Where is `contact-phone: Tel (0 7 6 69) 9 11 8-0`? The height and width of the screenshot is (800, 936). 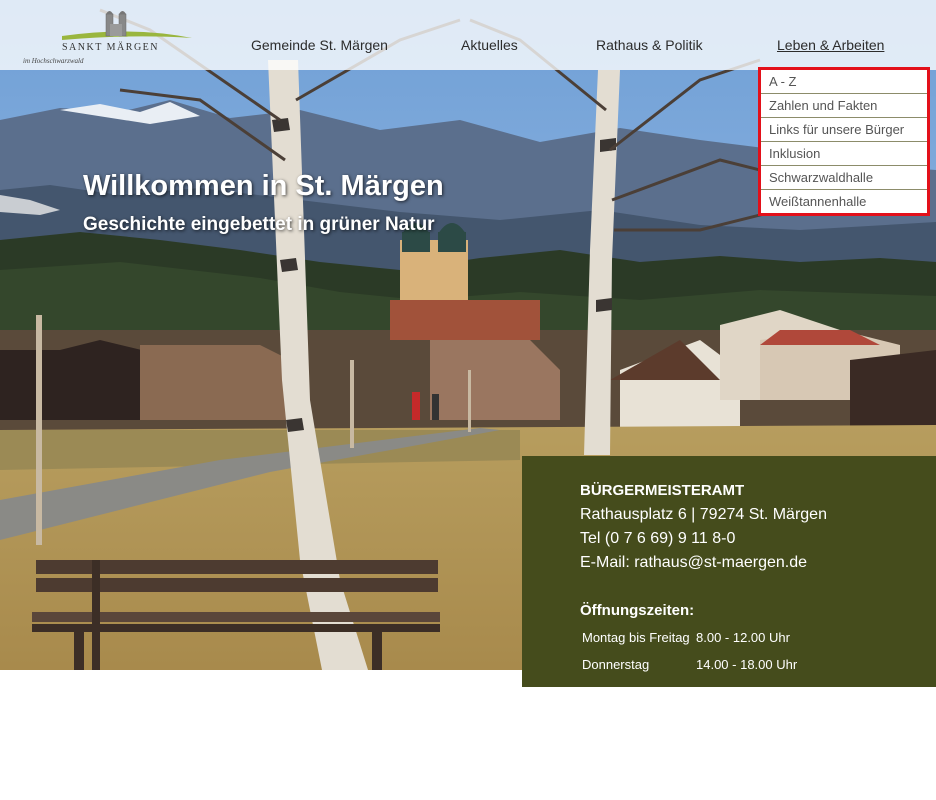
contact-phone: Tel (0 7 6 69) 9 11 8-0 is located at coordinates (657, 539).